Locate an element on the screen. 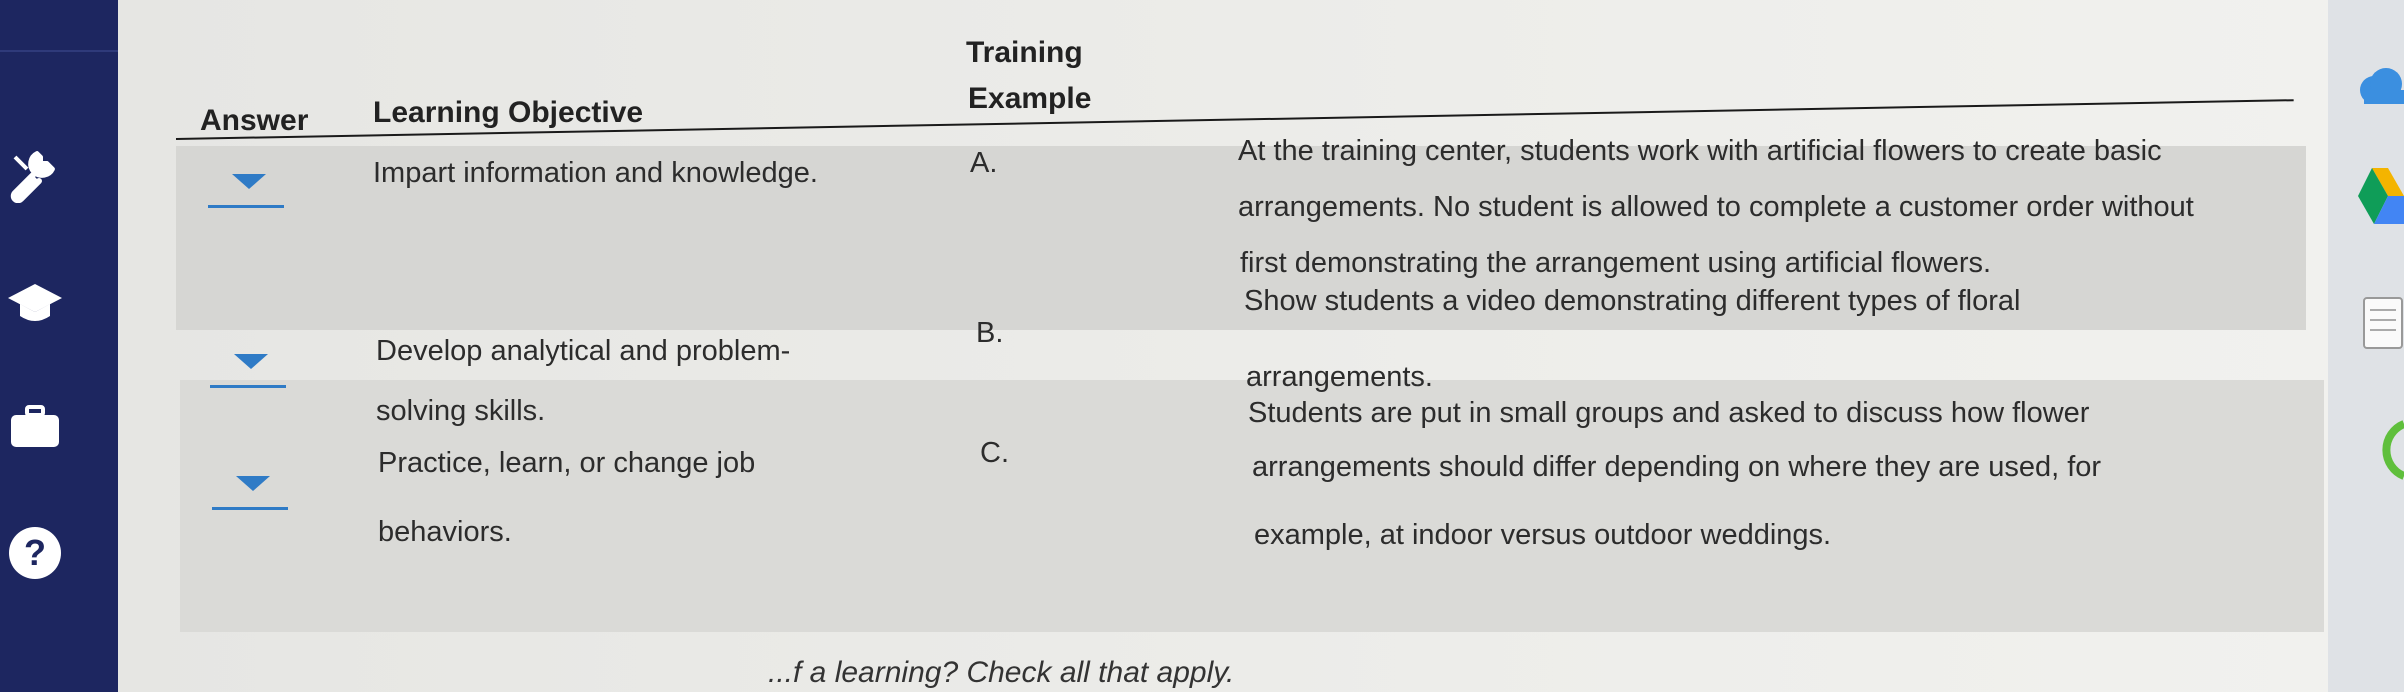 Image resolution: width=2404 pixels, height=692 pixels. answer-dropdown-row-c is located at coordinates (250, 490).